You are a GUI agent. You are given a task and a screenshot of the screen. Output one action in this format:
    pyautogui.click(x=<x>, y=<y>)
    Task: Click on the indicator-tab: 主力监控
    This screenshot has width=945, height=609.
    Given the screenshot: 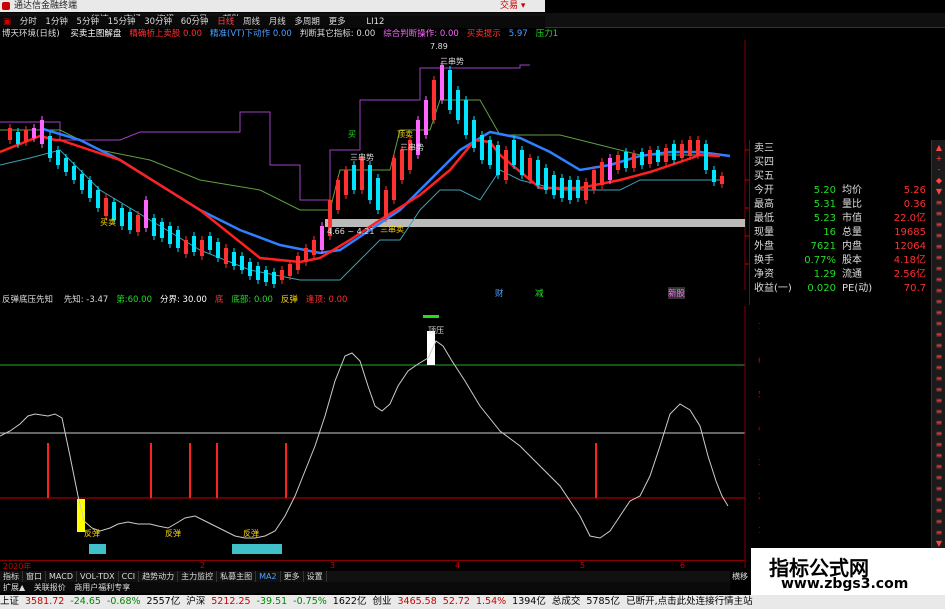 What is the action you would take?
    pyautogui.click(x=198, y=576)
    